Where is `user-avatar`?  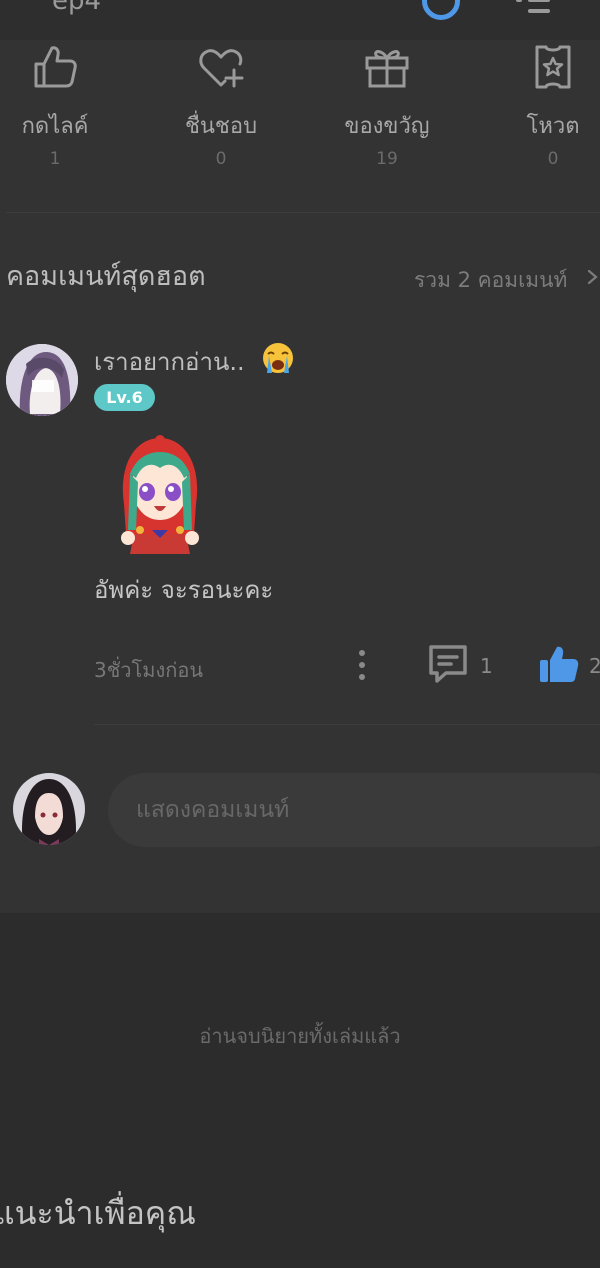
user-avatar is located at coordinates (49, 809).